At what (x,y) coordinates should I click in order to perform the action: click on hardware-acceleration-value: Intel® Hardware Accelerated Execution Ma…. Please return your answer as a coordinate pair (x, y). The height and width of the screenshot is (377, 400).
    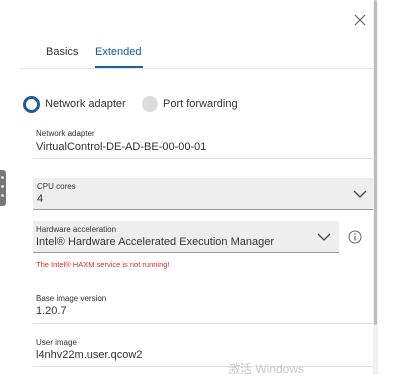
    Looking at the image, I should click on (155, 242).